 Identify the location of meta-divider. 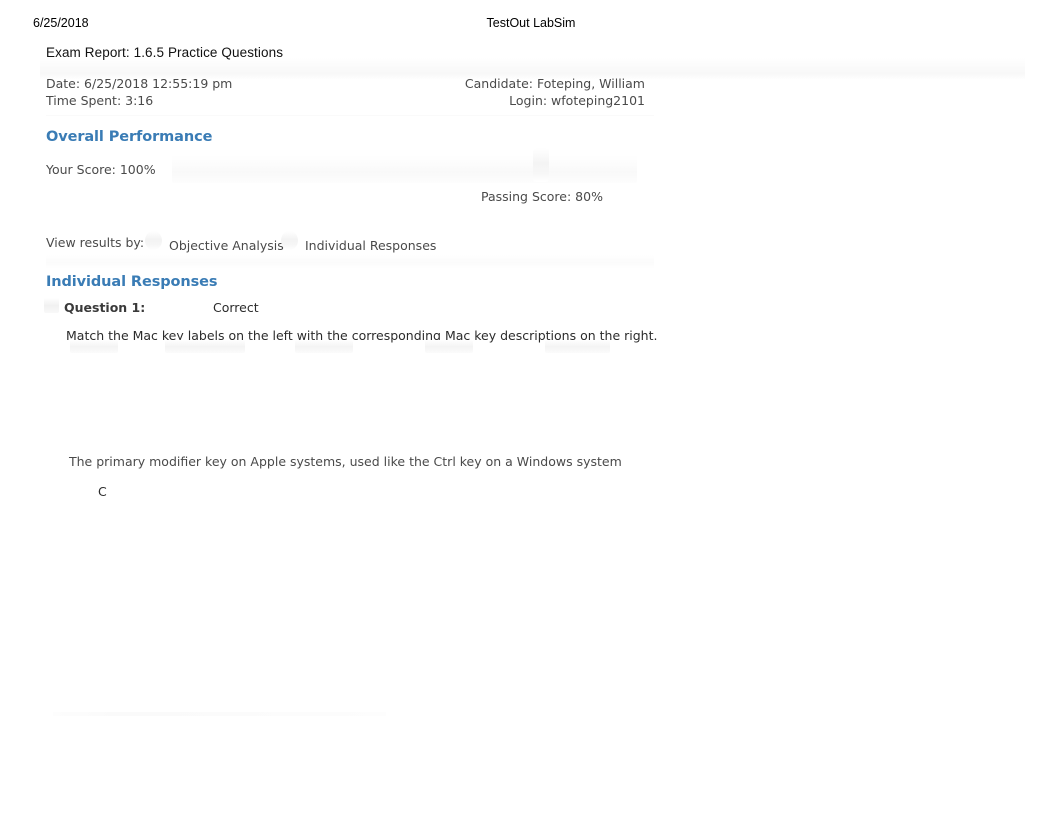
(350, 115).